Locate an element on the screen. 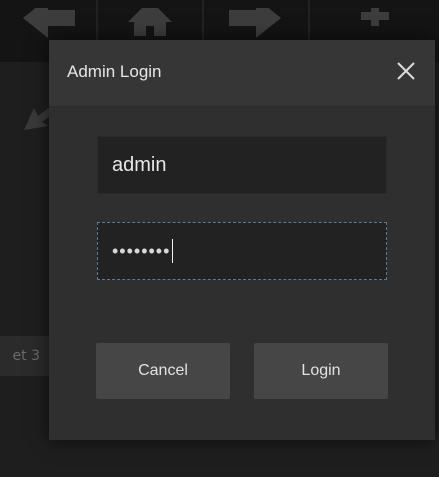 The height and width of the screenshot is (477, 439). login-button: Login is located at coordinates (321, 371).